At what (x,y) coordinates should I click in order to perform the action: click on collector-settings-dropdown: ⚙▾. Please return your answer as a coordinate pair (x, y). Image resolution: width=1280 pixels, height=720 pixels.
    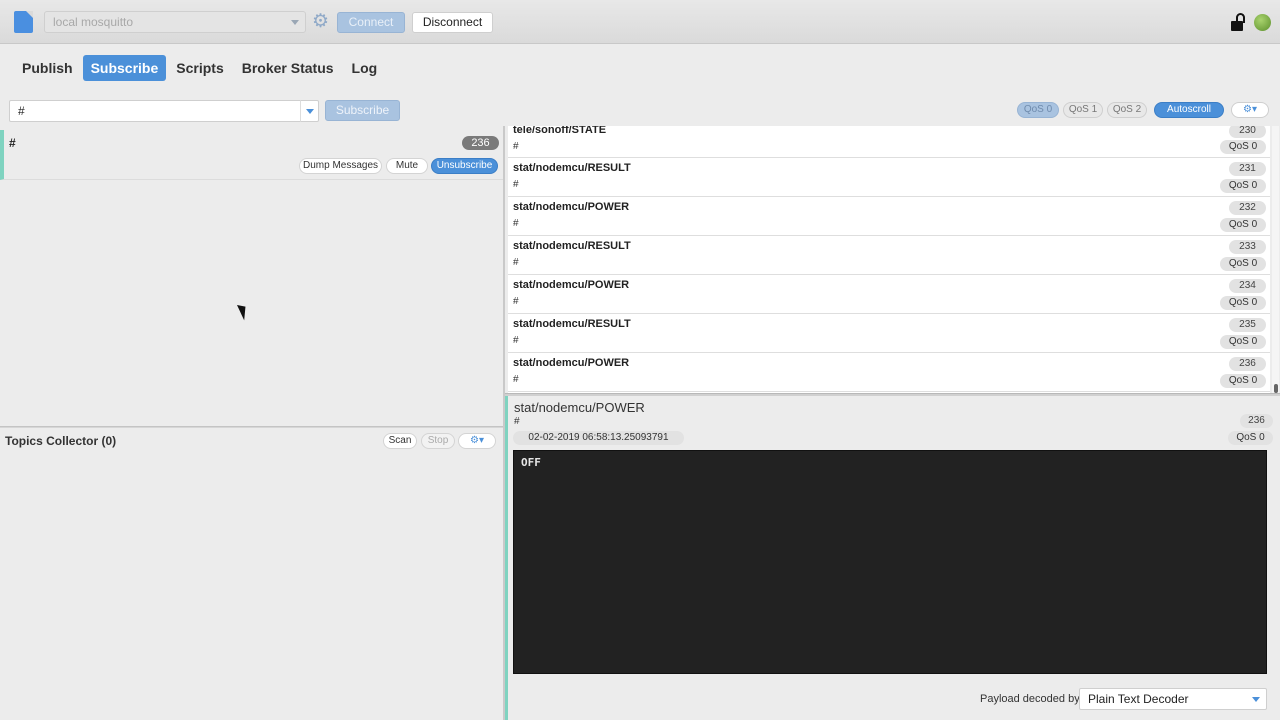
    Looking at the image, I should click on (477, 441).